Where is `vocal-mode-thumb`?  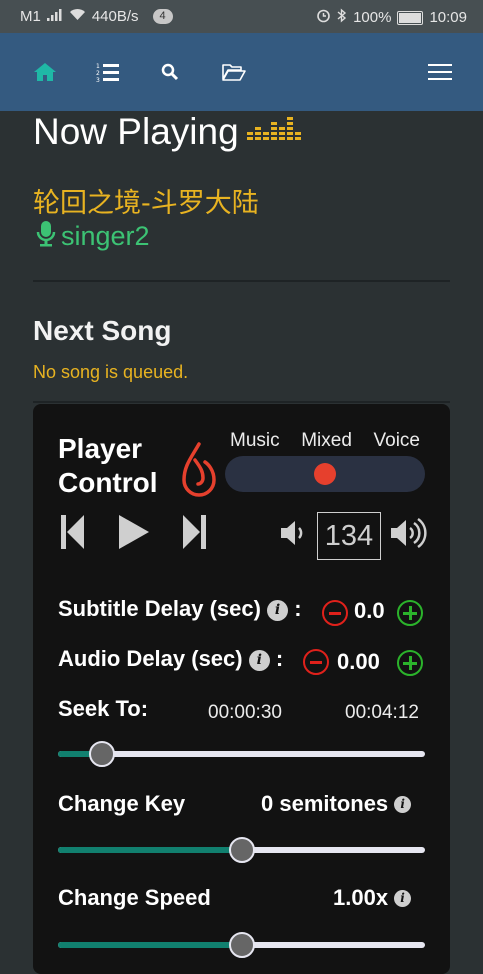
vocal-mode-thumb is located at coordinates (325, 474).